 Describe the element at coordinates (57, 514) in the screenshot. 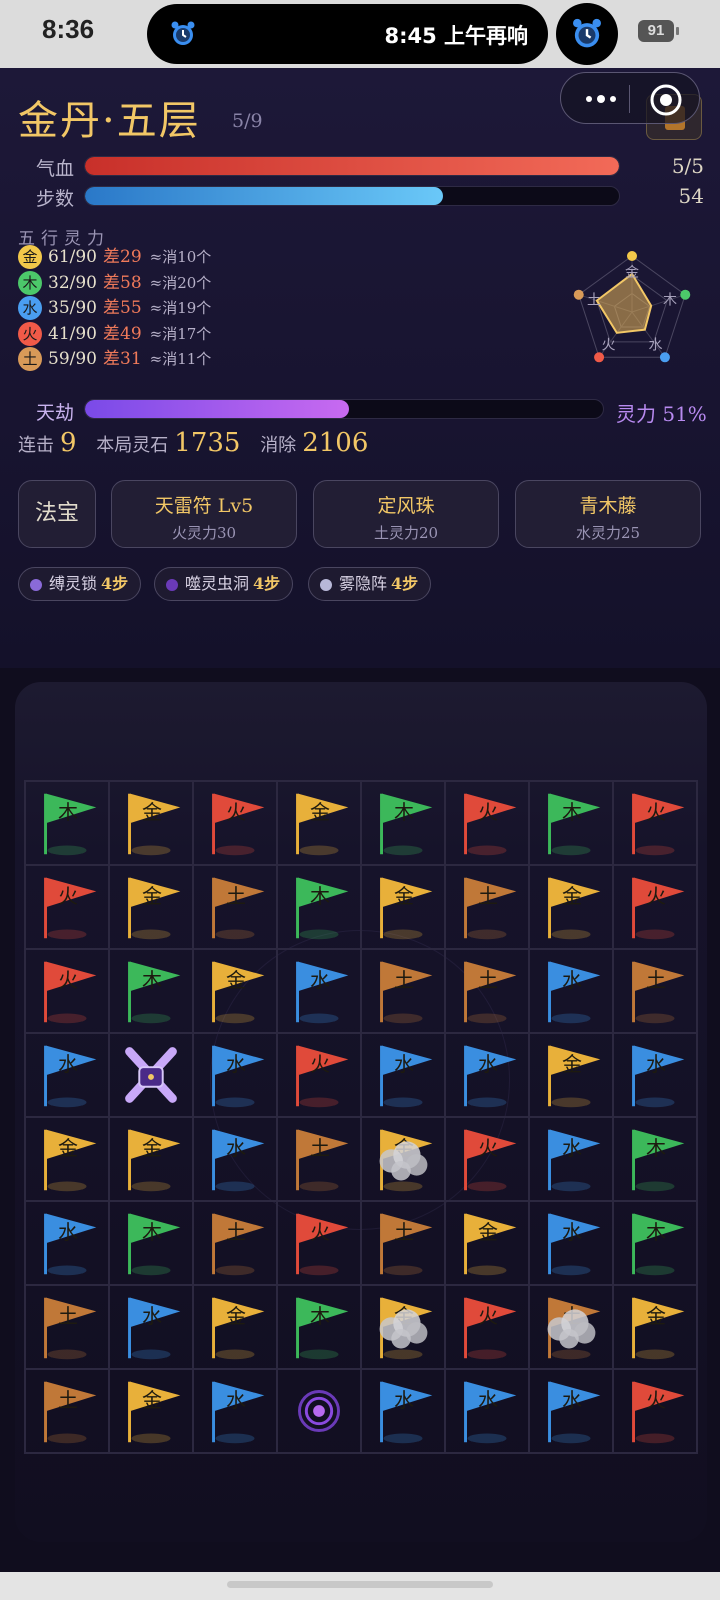

I see `fabao-button: 法宝` at that location.